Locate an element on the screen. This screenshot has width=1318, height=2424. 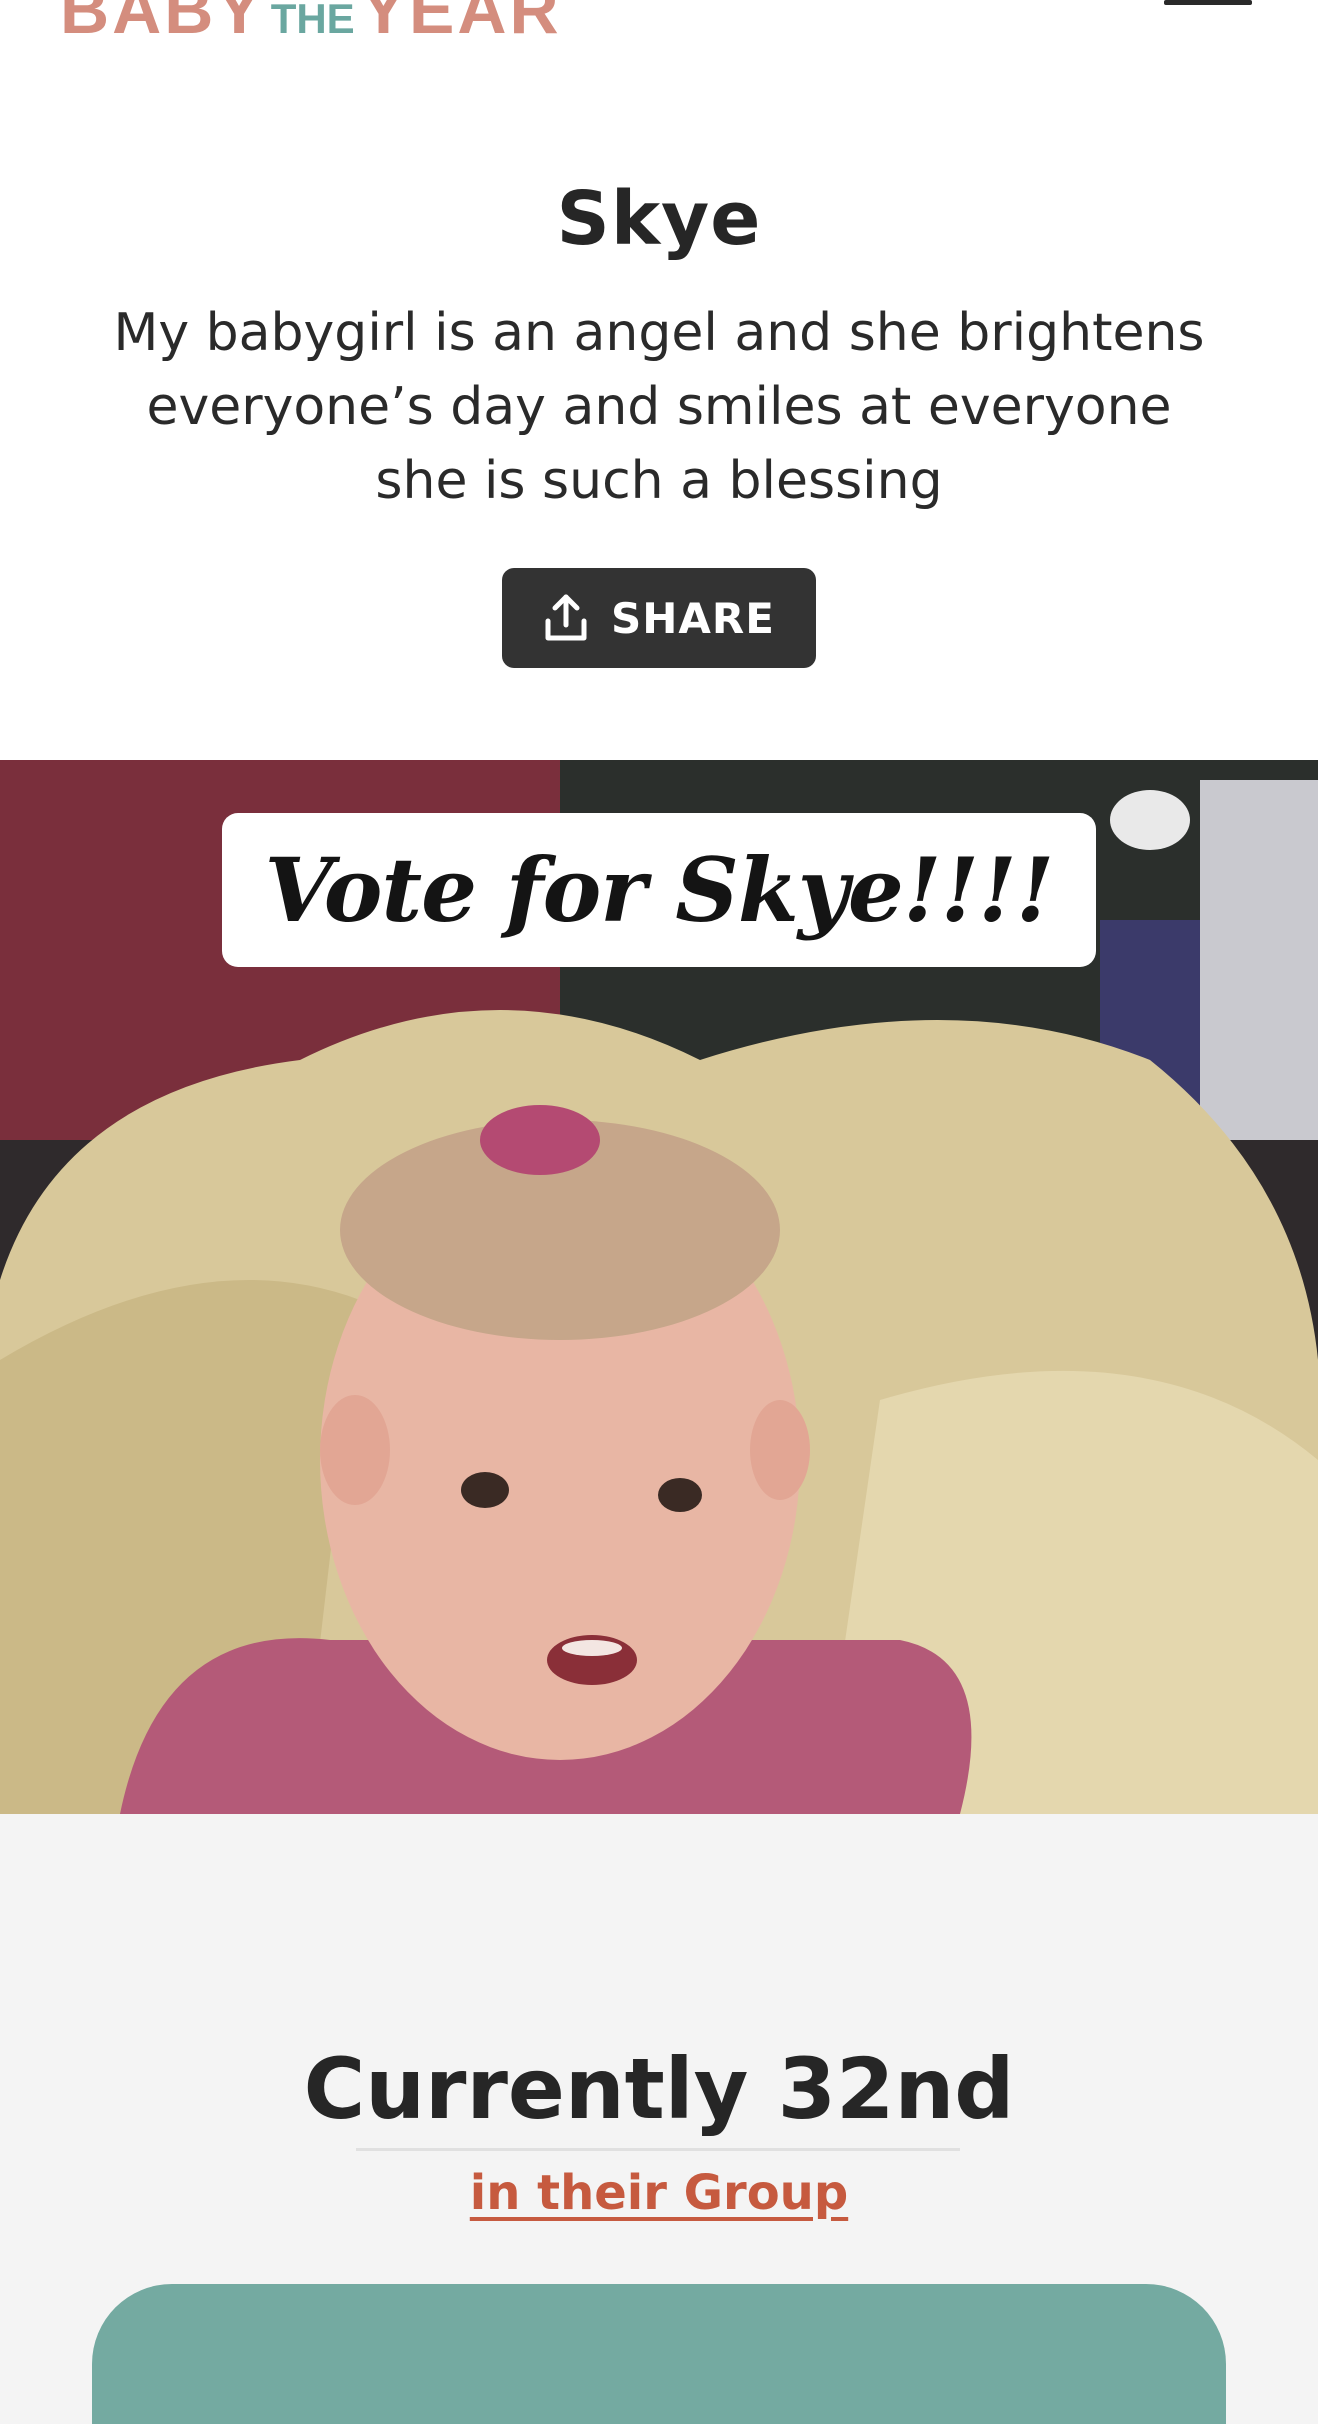
ranking-divider is located at coordinates (658, 2149).